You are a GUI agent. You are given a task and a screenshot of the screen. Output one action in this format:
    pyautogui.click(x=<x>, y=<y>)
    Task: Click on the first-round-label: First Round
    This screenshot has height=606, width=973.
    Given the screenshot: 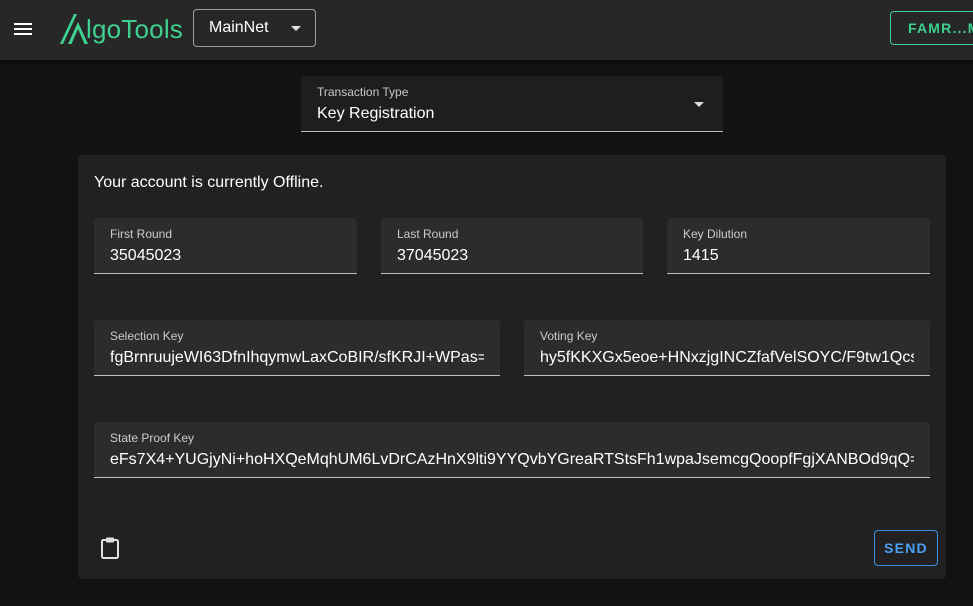 What is the action you would take?
    pyautogui.click(x=141, y=234)
    